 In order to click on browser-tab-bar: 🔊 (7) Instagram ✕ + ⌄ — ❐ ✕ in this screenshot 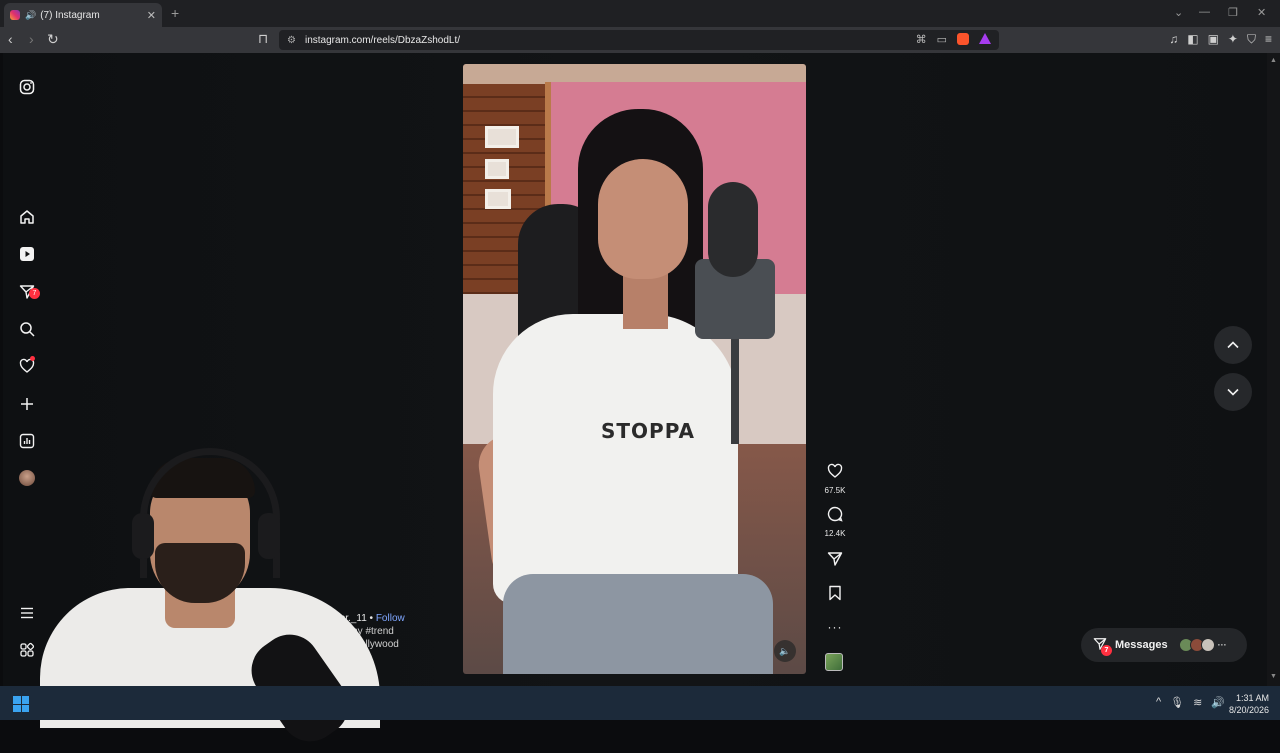, I will do `click(640, 13)`.